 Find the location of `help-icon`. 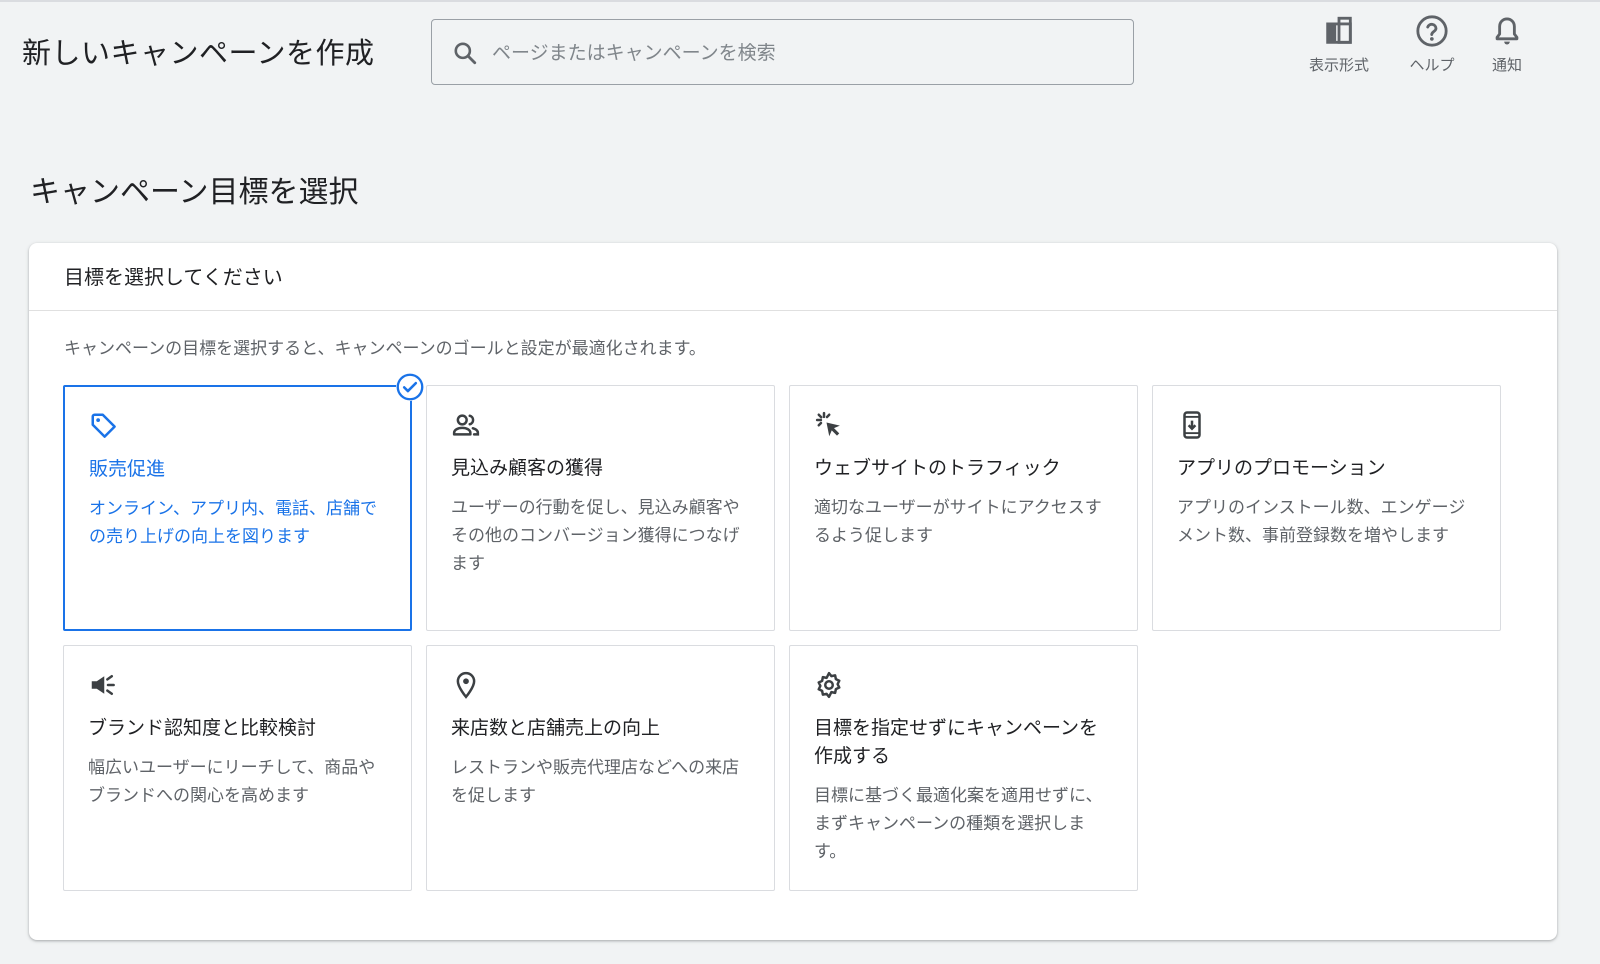

help-icon is located at coordinates (1432, 31).